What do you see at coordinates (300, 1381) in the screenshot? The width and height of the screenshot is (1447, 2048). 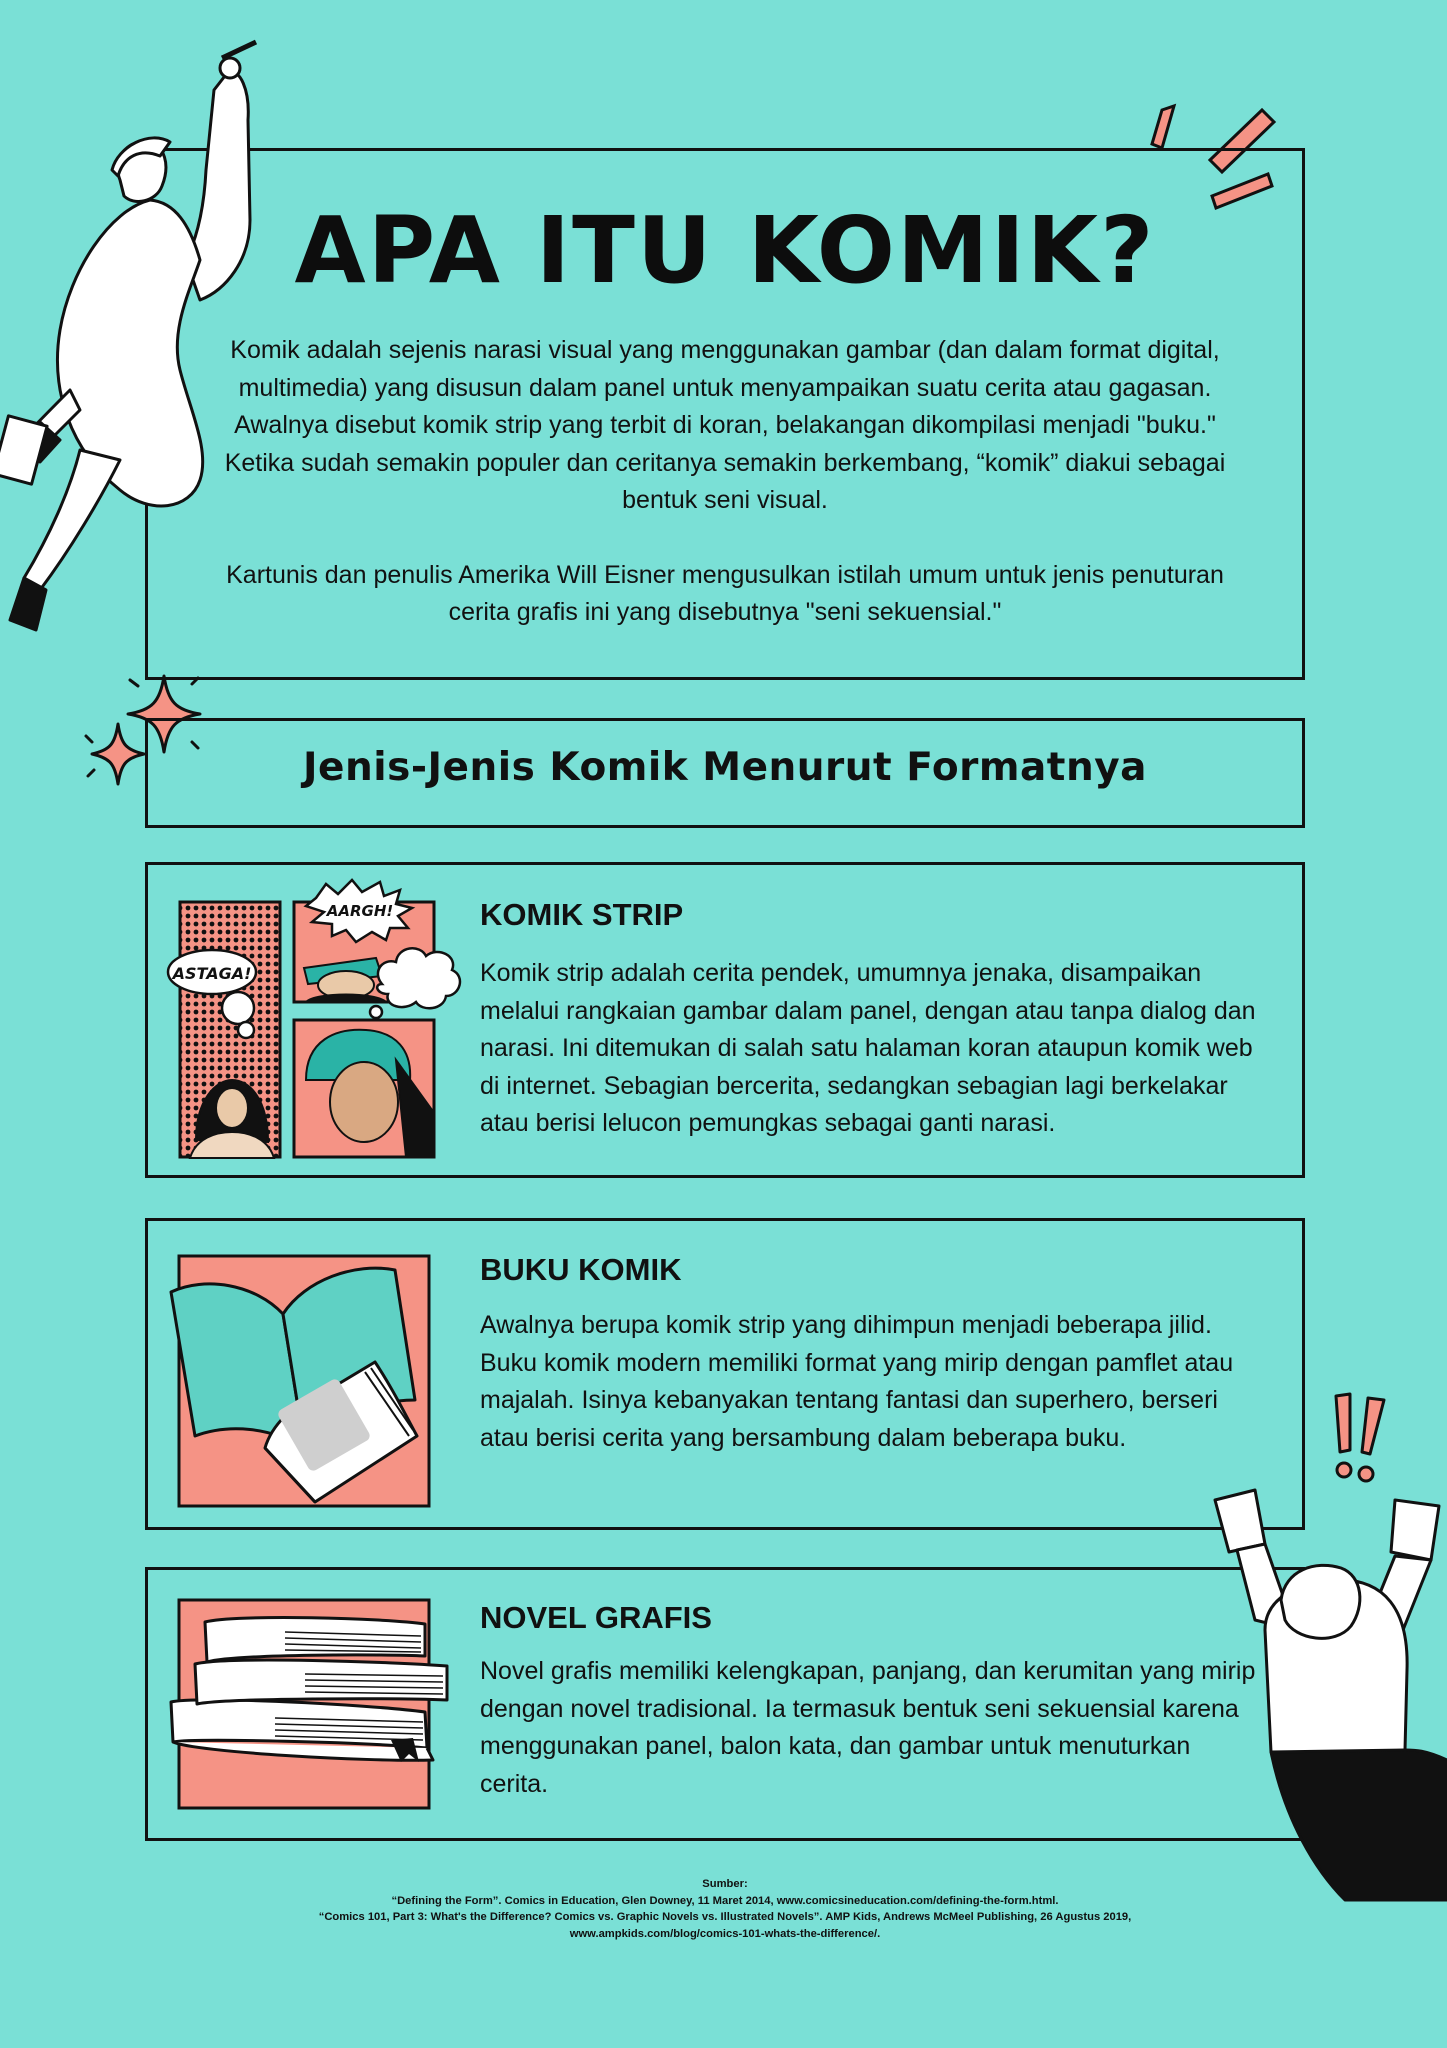 I see `comic-book-illustration` at bounding box center [300, 1381].